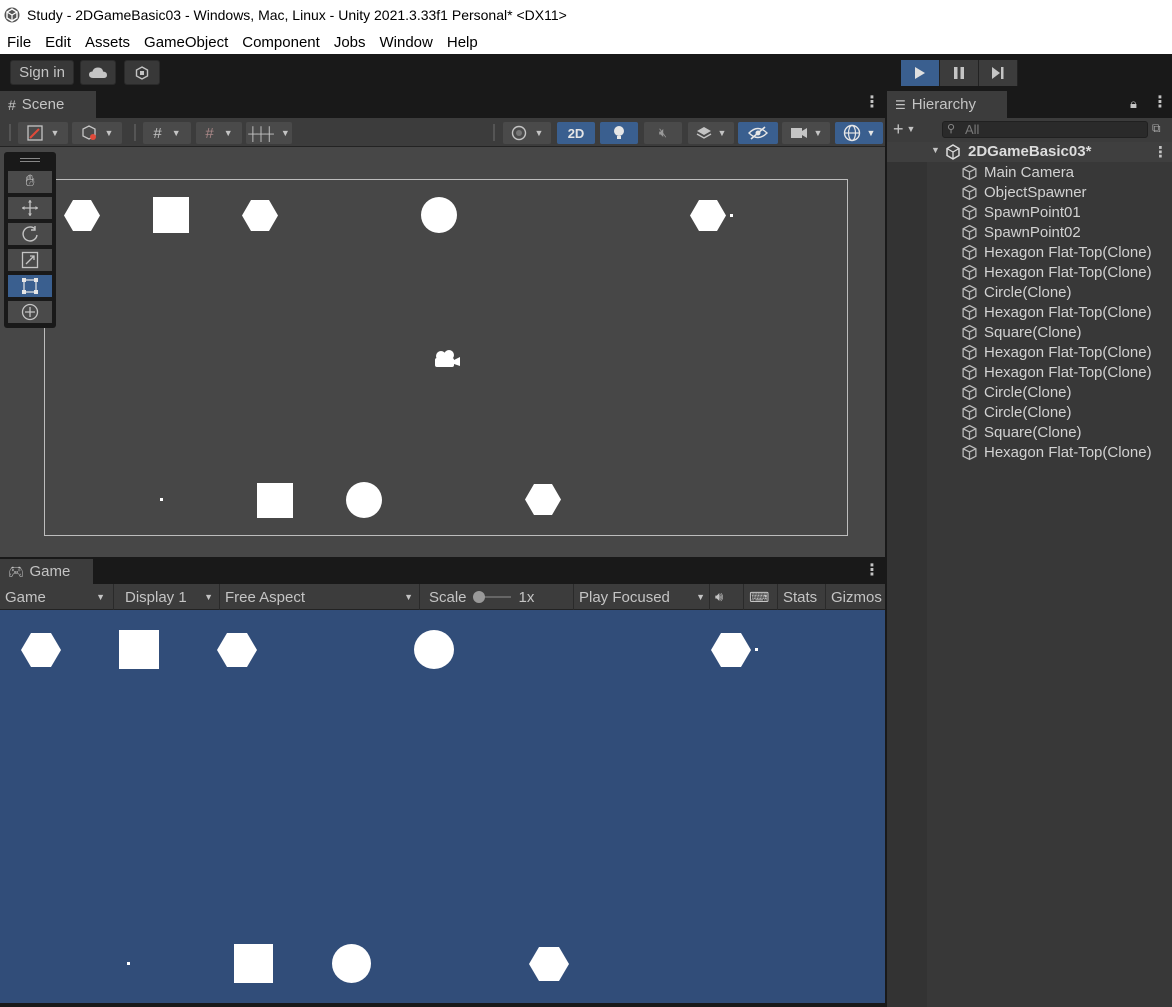  What do you see at coordinates (904, 129) in the screenshot?
I see `add-object-button: + ▼` at bounding box center [904, 129].